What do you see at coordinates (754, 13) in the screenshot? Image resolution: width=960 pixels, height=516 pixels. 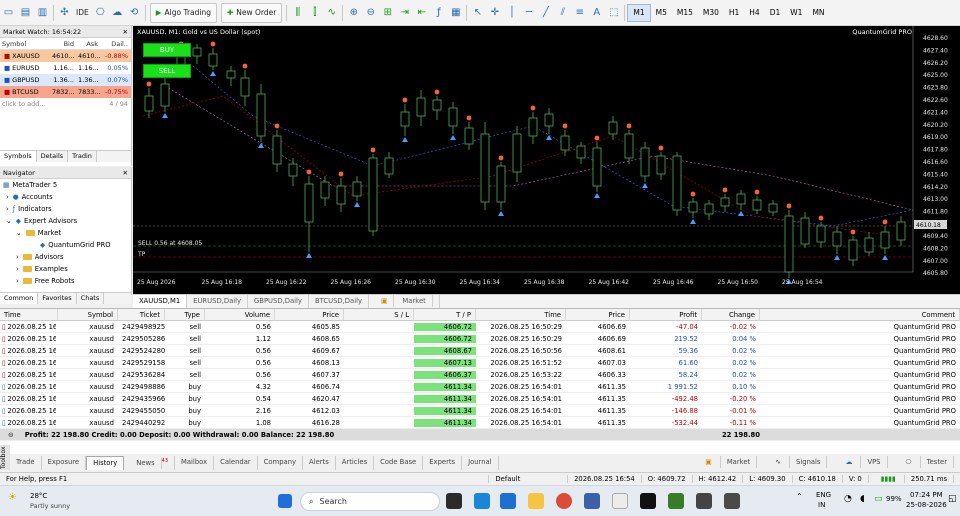 I see `tf-h4: H4` at bounding box center [754, 13].